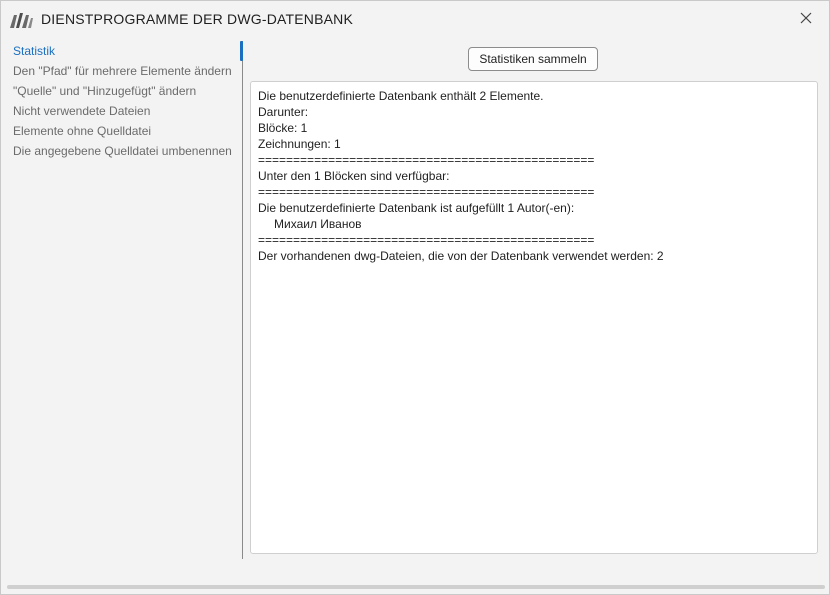  Describe the element at coordinates (127, 53) in the screenshot. I see `sidebar-item-statistik: Statistik` at that location.